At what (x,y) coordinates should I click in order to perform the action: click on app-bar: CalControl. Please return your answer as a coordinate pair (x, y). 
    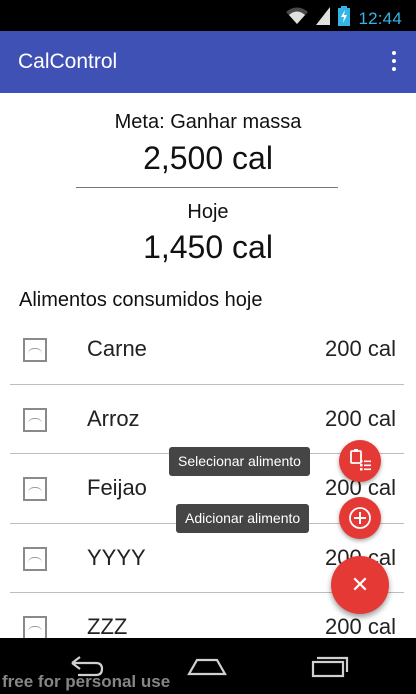
    Looking at the image, I should click on (208, 62).